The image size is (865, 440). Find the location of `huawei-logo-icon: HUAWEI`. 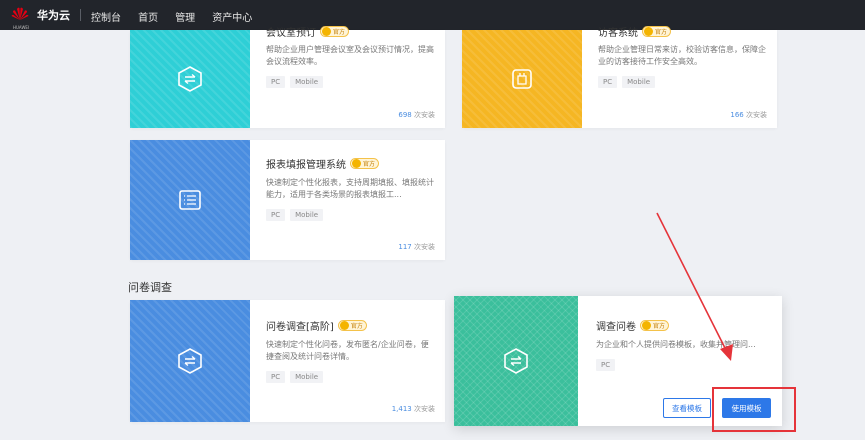

huawei-logo-icon: HUAWEI is located at coordinates (20, 18).